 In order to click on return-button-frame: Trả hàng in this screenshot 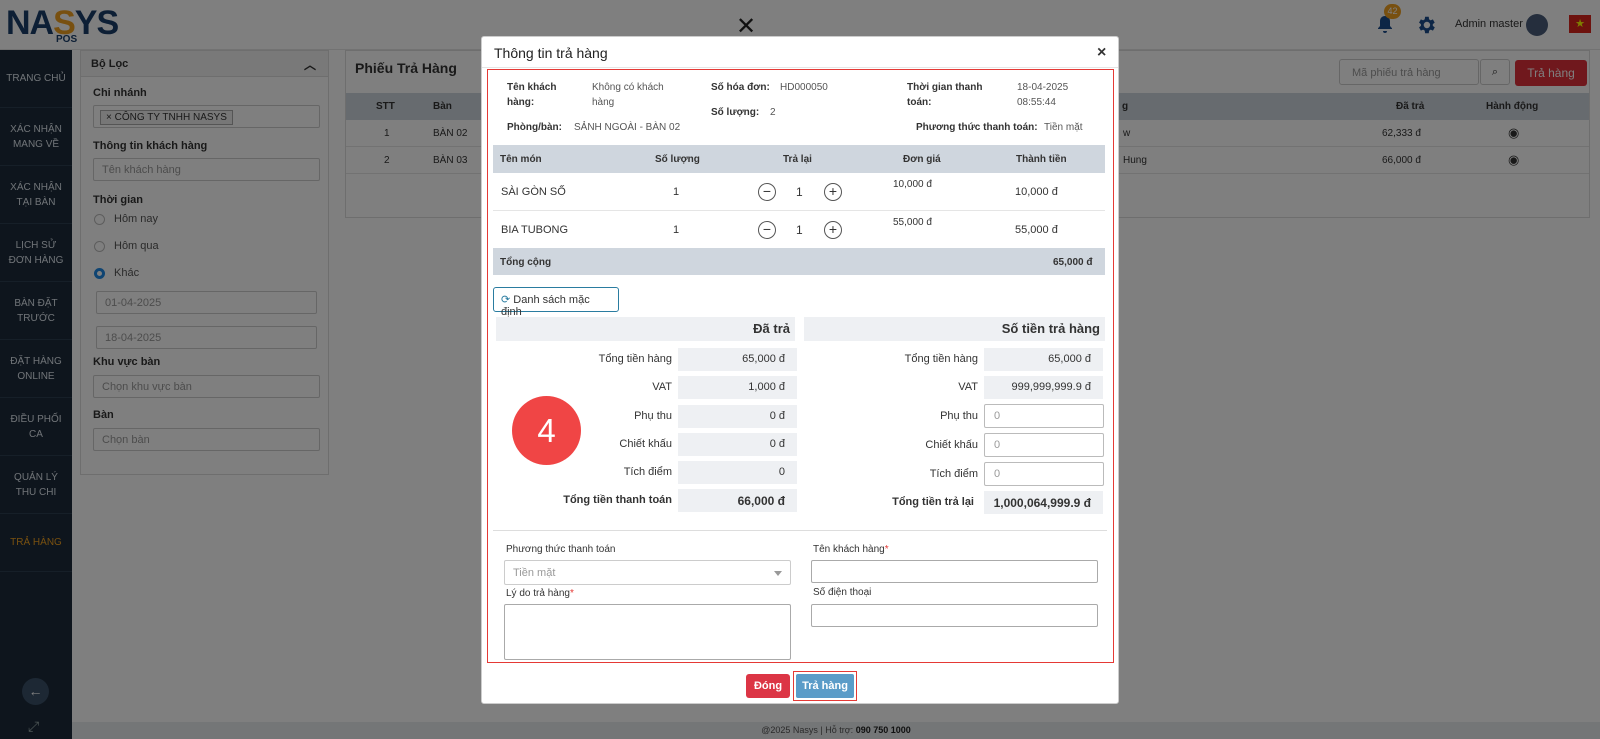, I will do `click(825, 686)`.